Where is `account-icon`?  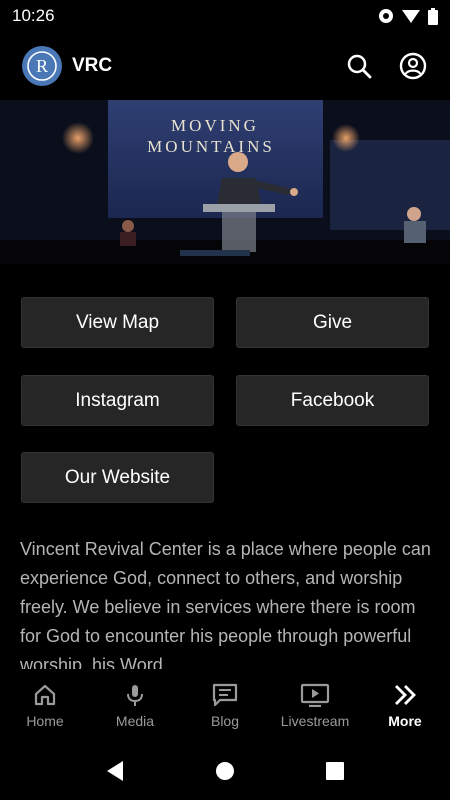 account-icon is located at coordinates (413, 66).